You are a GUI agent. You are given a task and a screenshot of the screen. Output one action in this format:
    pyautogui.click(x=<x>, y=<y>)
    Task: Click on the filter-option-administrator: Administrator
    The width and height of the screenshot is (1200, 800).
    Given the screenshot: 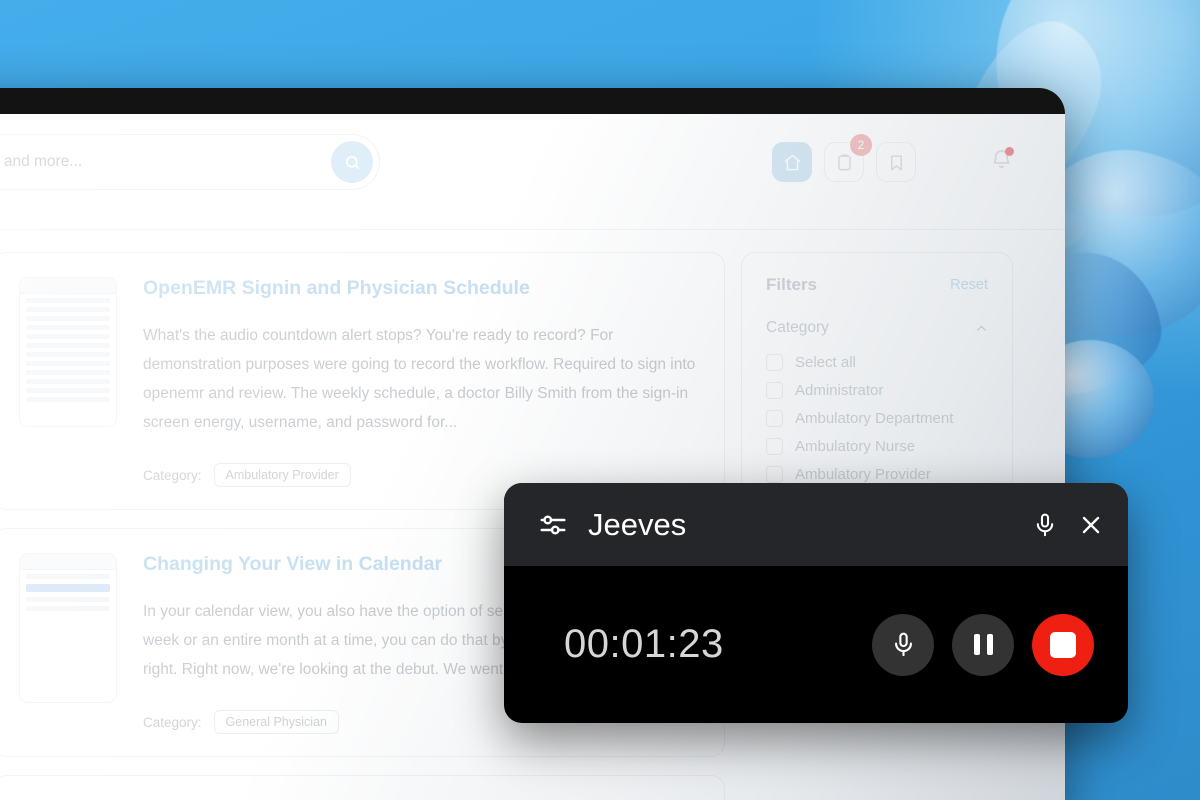 What is the action you would take?
    pyautogui.click(x=877, y=390)
    